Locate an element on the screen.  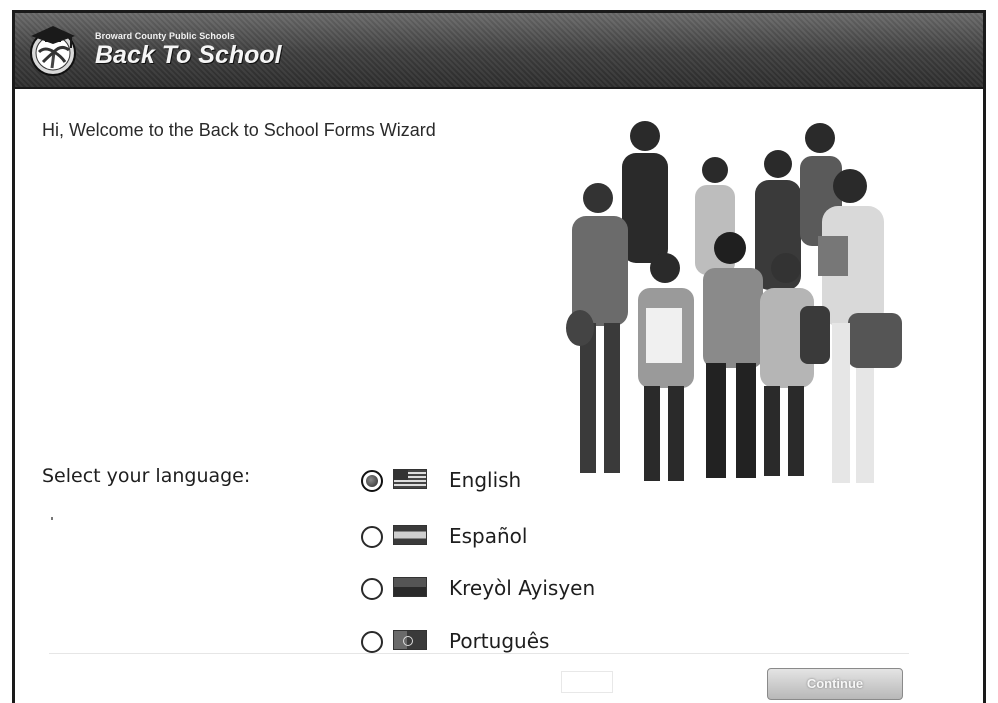
haiti-flag-icon is located at coordinates (410, 587).